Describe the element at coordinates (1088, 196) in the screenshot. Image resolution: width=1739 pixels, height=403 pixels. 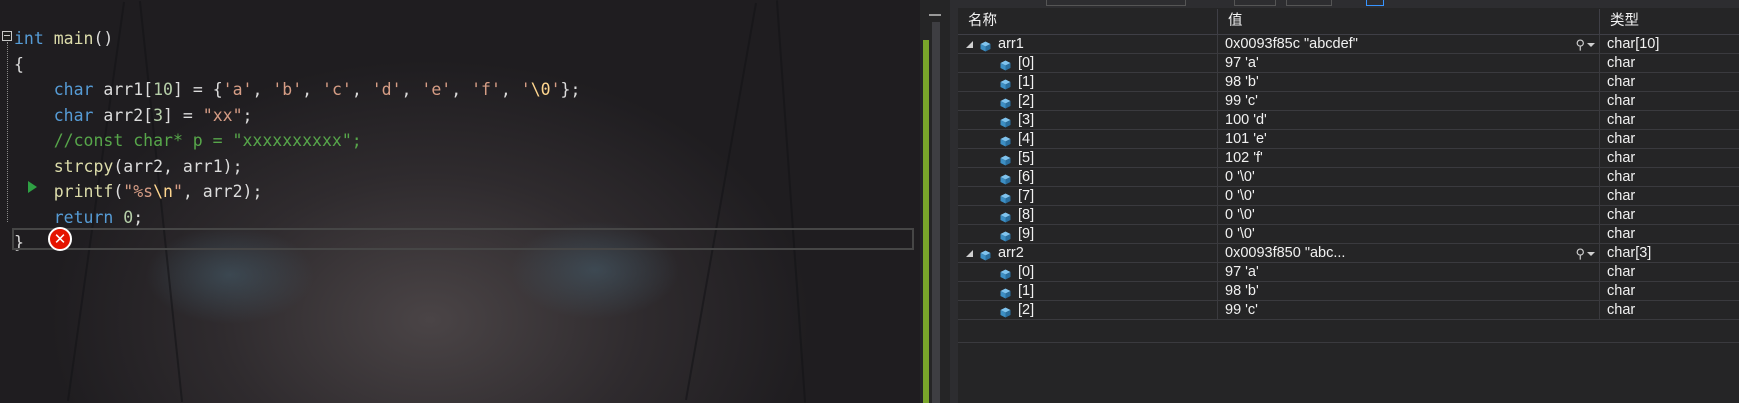
I see `watch-name-cell: [7]` at that location.